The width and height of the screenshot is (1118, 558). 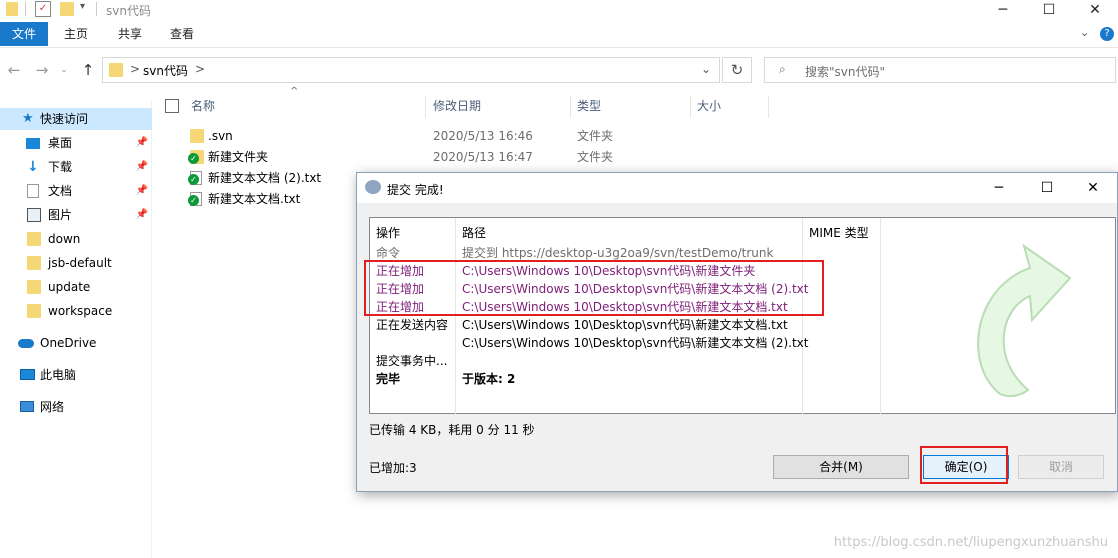 What do you see at coordinates (426, 136) in the screenshot?
I see `file-row: .svn 2020/5/13 16:46 文件夹` at bounding box center [426, 136].